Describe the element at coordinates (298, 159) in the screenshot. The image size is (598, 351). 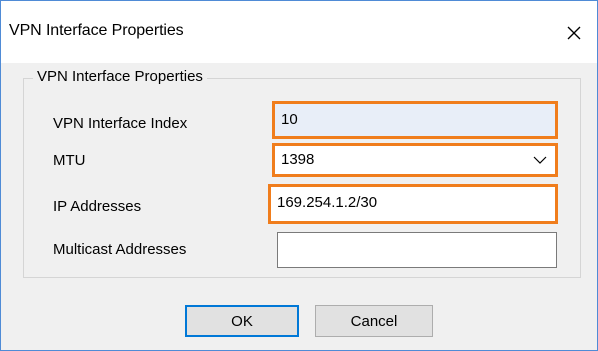
I see `mtu-value: 1398` at that location.